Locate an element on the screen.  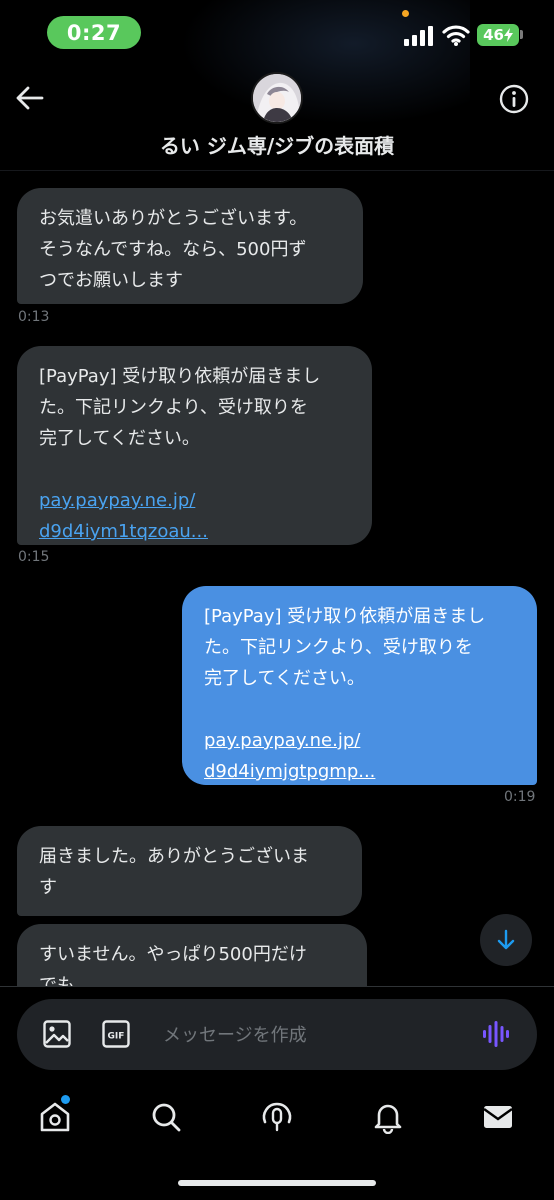
voice-wave-icon is located at coordinates (496, 1034).